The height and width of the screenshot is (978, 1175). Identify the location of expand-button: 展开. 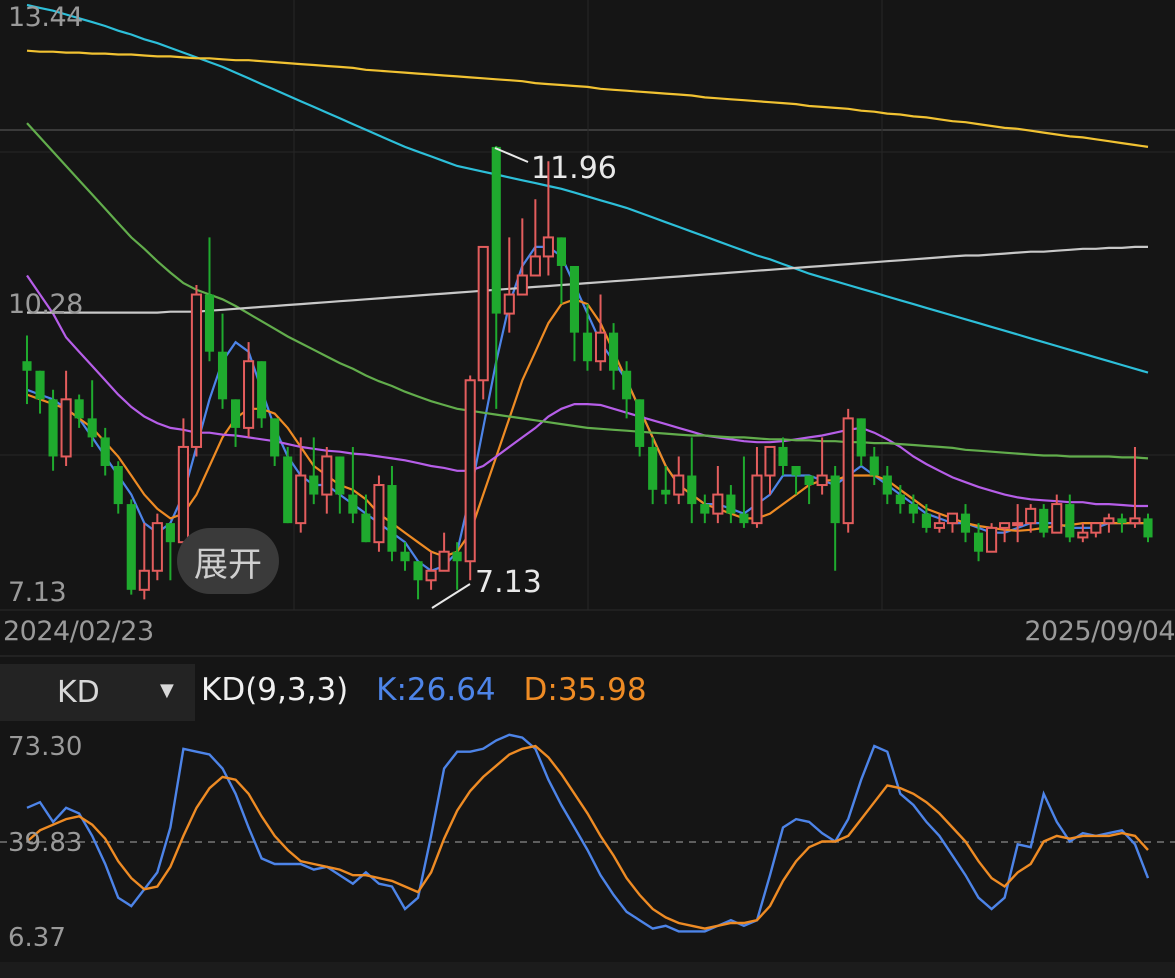
(228, 561).